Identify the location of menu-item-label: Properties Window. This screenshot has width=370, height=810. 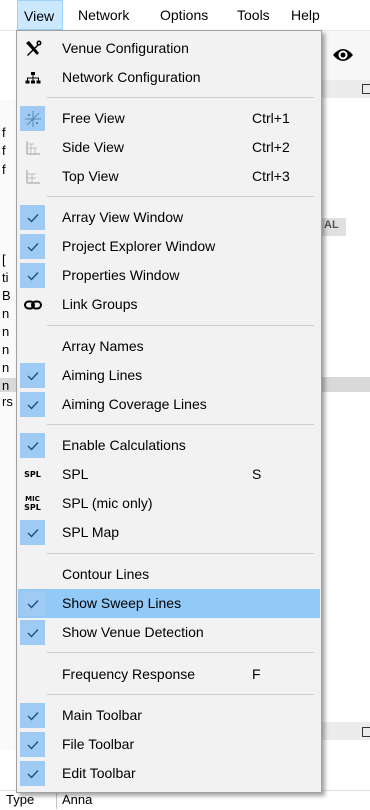
(121, 275).